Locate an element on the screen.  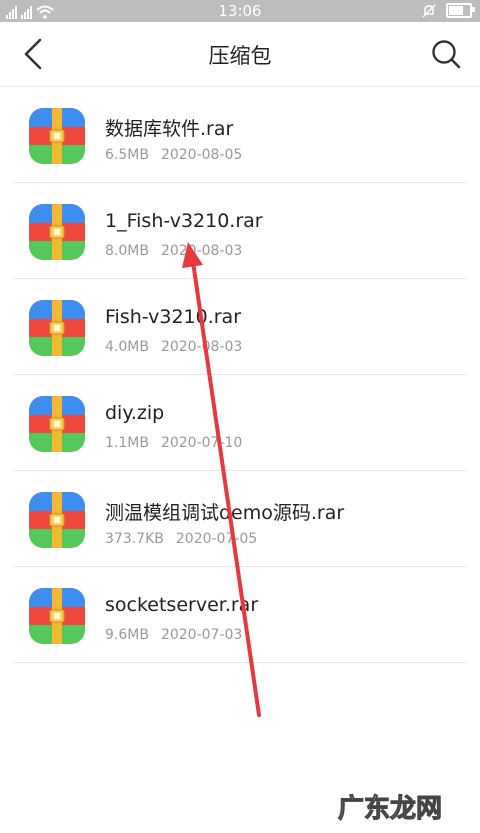
file-size: 8.0MB is located at coordinates (127, 251).